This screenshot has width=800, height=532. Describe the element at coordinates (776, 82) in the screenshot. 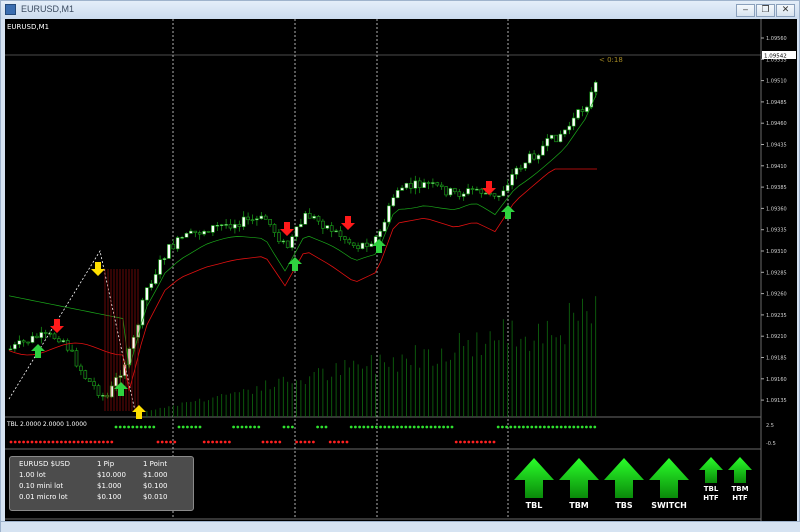

I see `price-tick-label: 1.09510` at that location.